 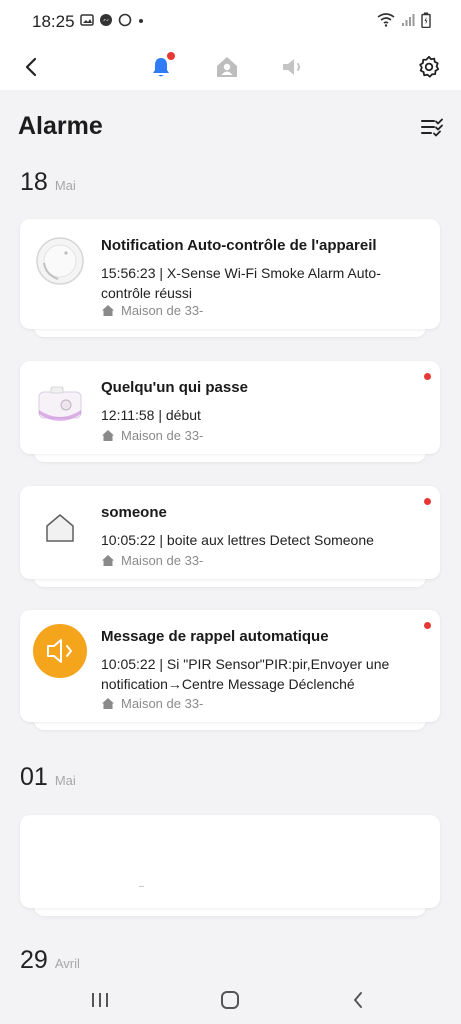 I want to click on date-header: 01 Mai, so click(x=48, y=777).